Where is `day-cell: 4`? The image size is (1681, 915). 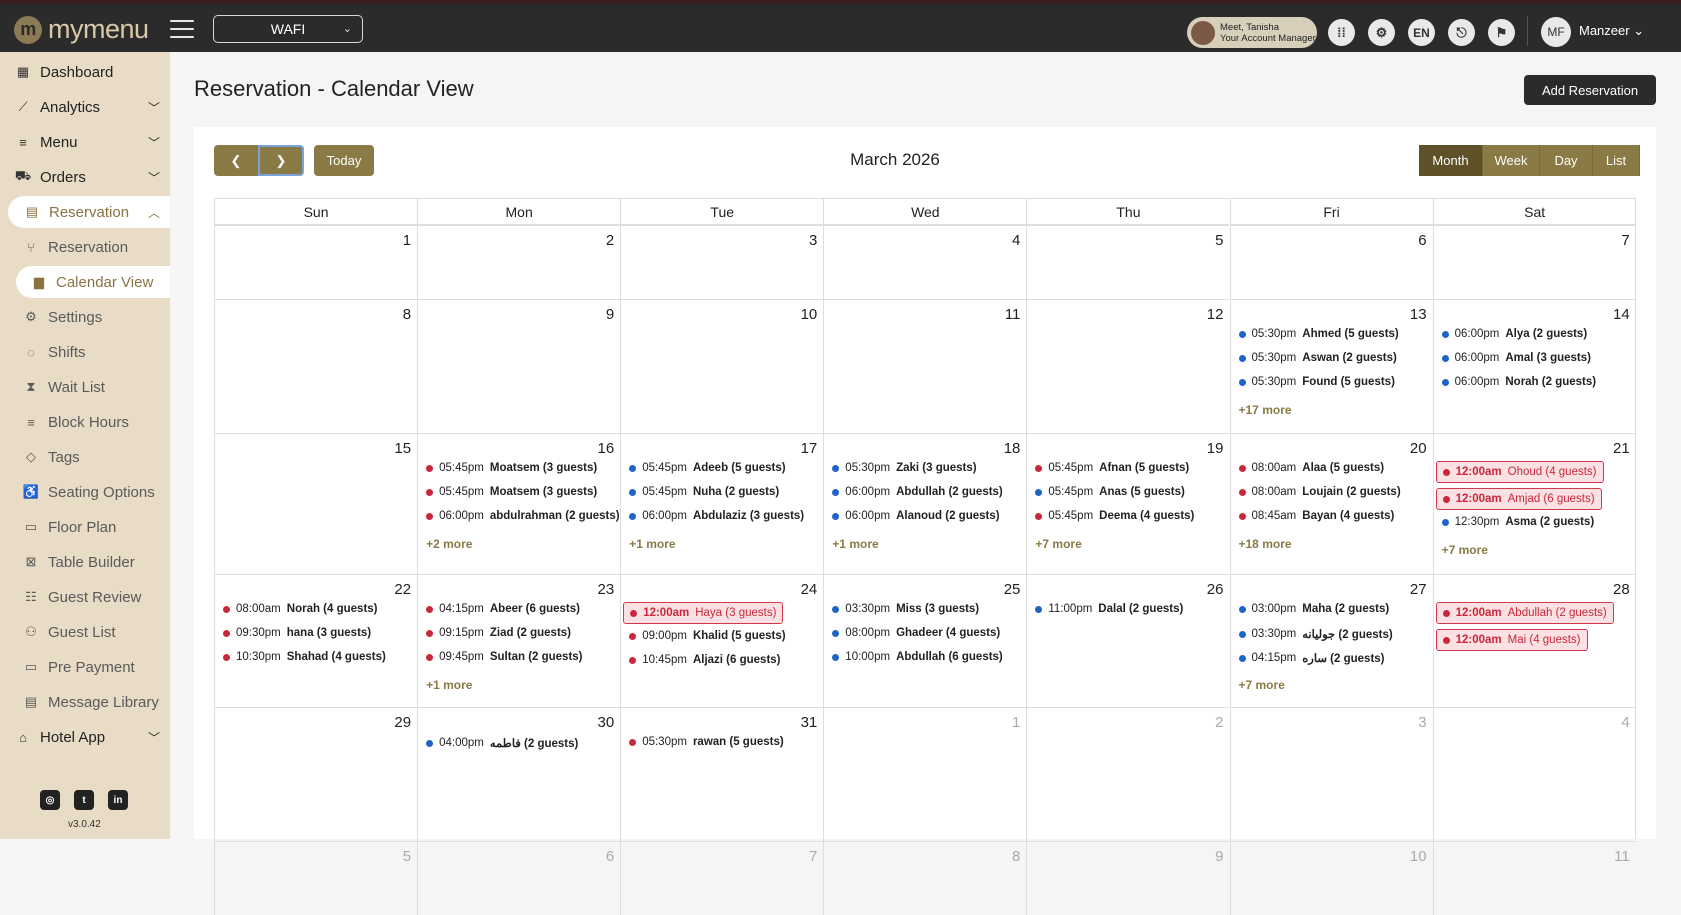
day-cell: 4 is located at coordinates (1534, 774).